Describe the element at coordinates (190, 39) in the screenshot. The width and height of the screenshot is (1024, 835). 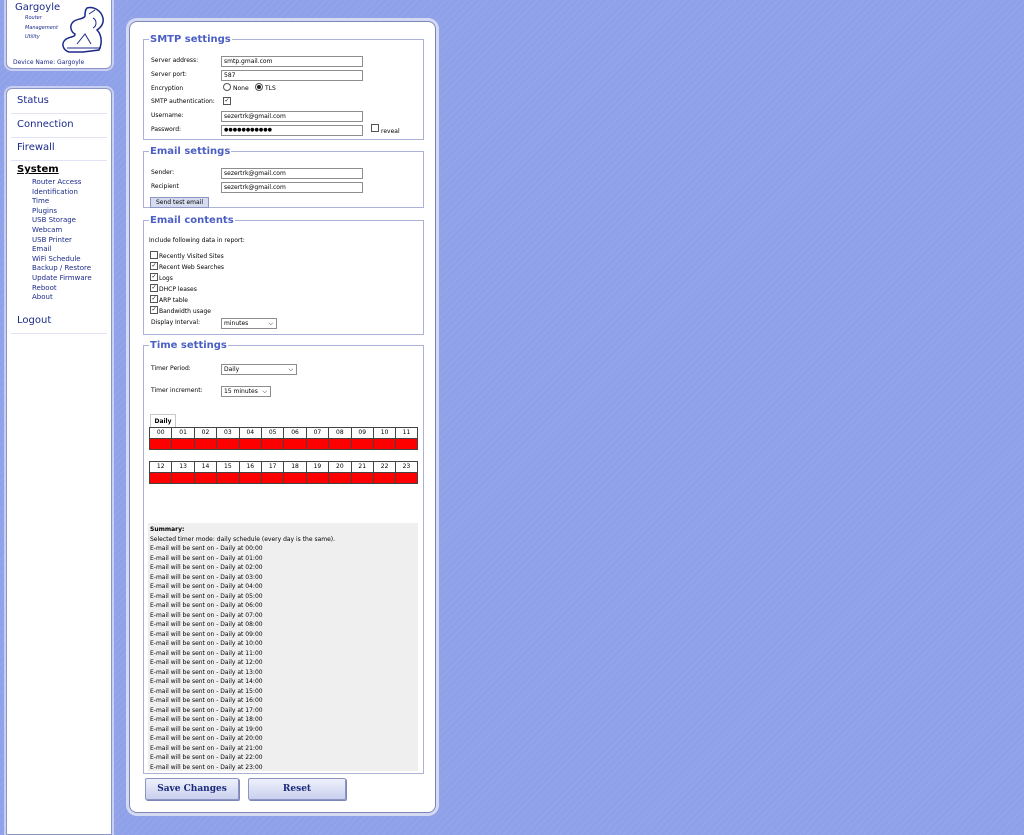
I see `section-title: SMTP settings` at that location.